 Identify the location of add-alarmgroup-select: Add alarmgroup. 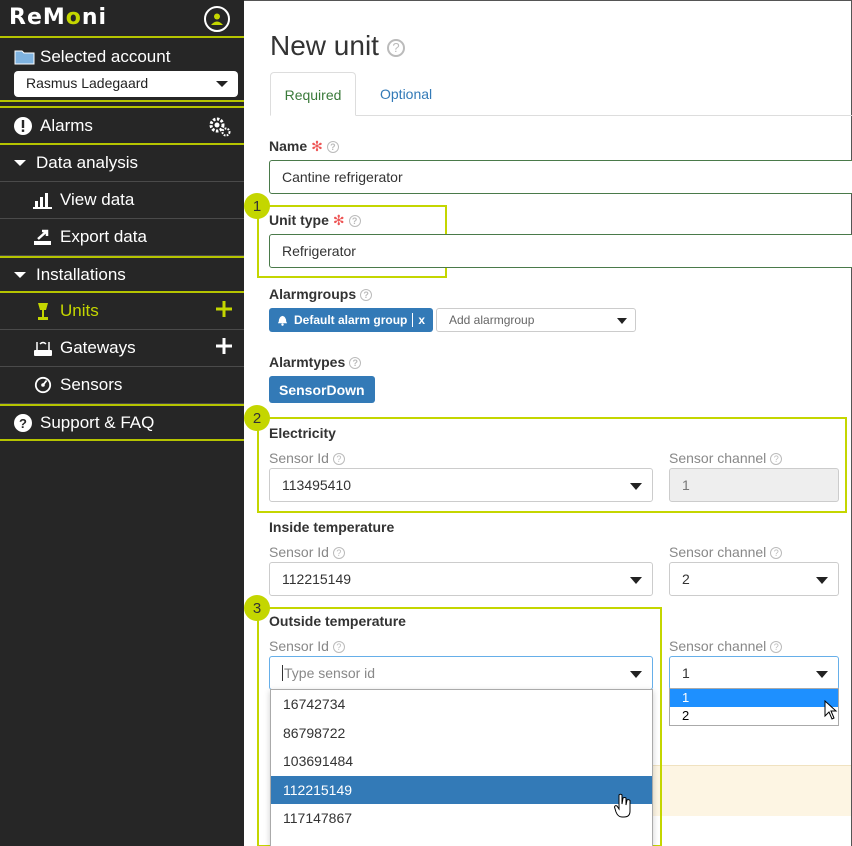
(536, 320).